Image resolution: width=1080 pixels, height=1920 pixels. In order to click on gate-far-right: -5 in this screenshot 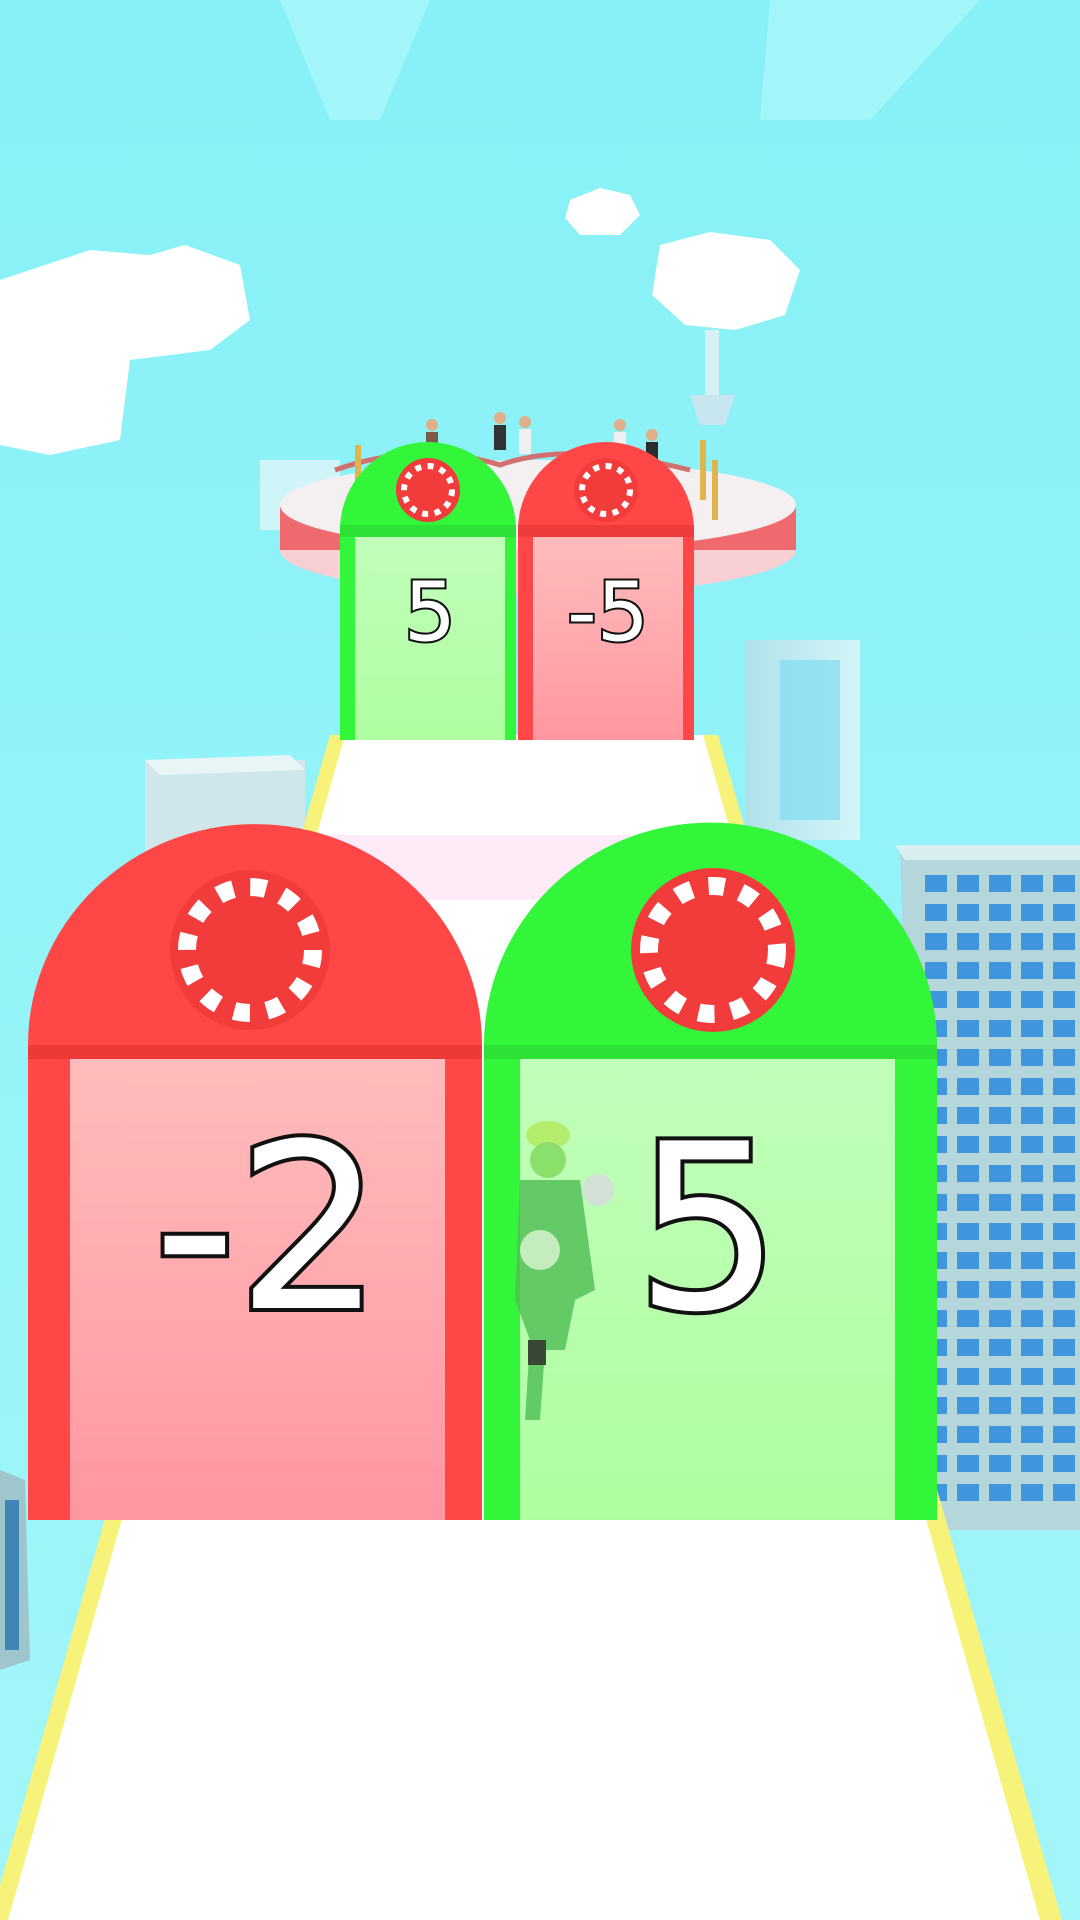, I will do `click(606, 591)`.